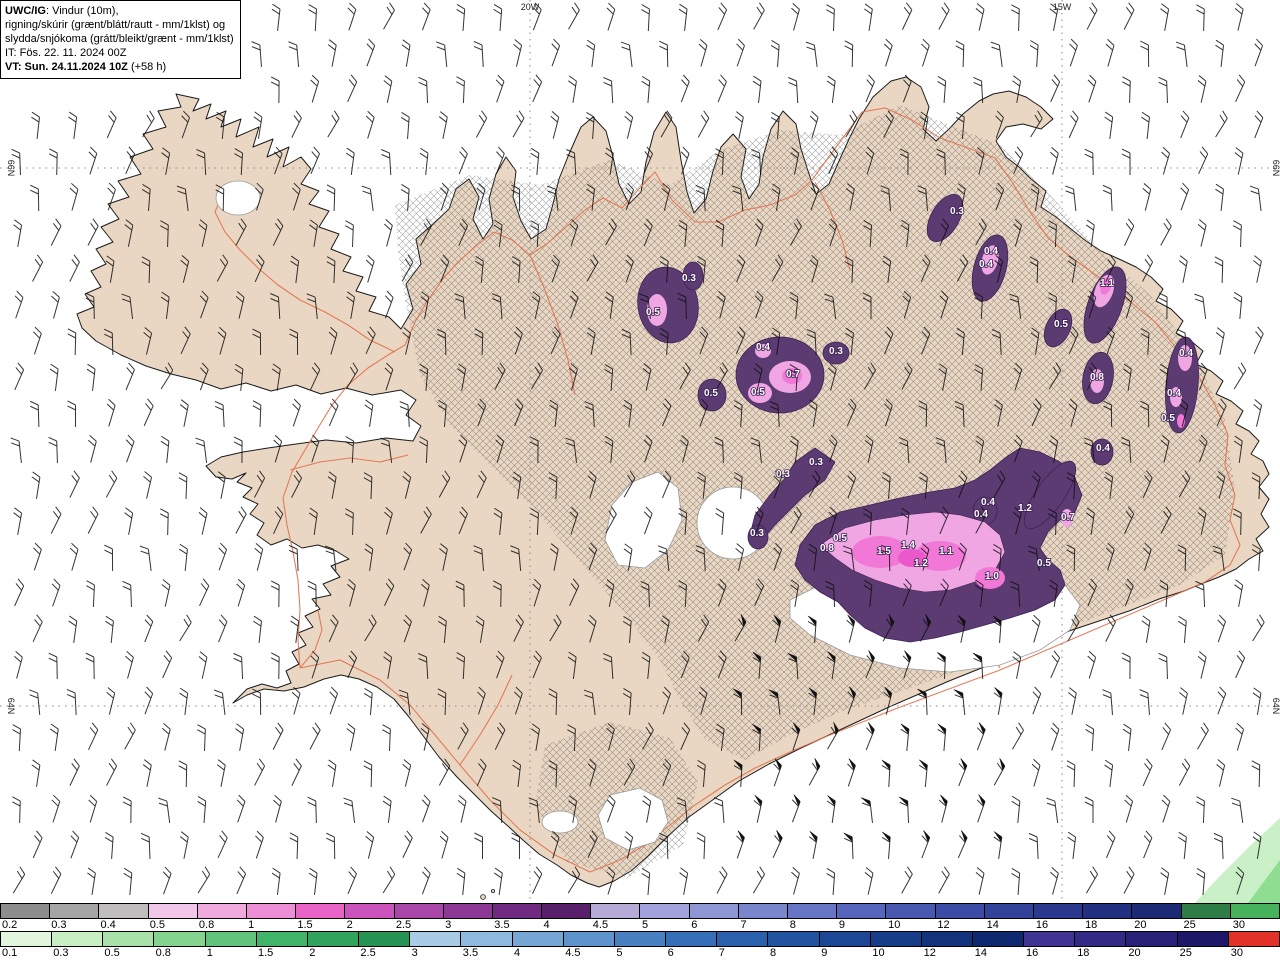  Describe the element at coordinates (238, 198) in the screenshot. I see `glacier-drangajokull` at that location.